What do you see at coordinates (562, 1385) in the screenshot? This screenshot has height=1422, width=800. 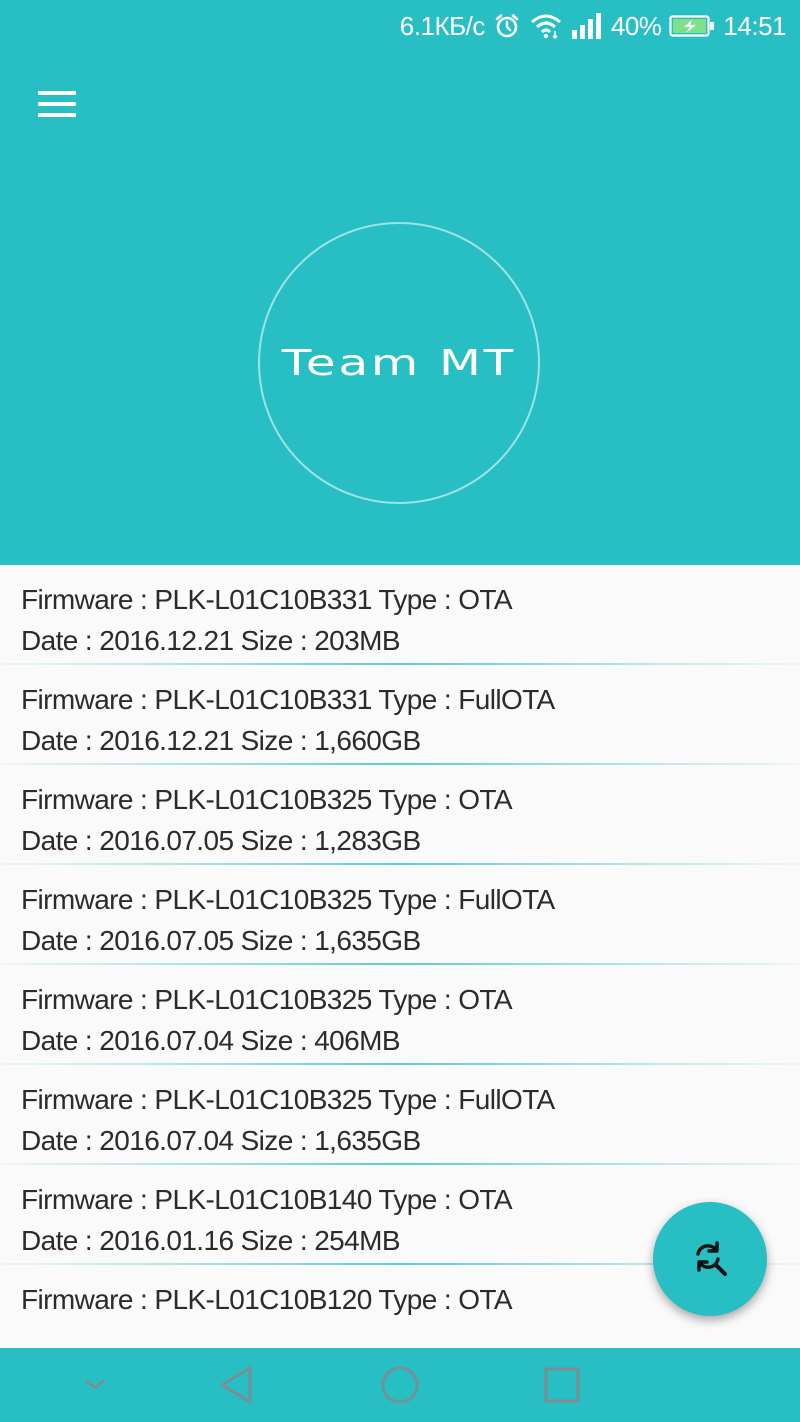 I see `recents-icon` at bounding box center [562, 1385].